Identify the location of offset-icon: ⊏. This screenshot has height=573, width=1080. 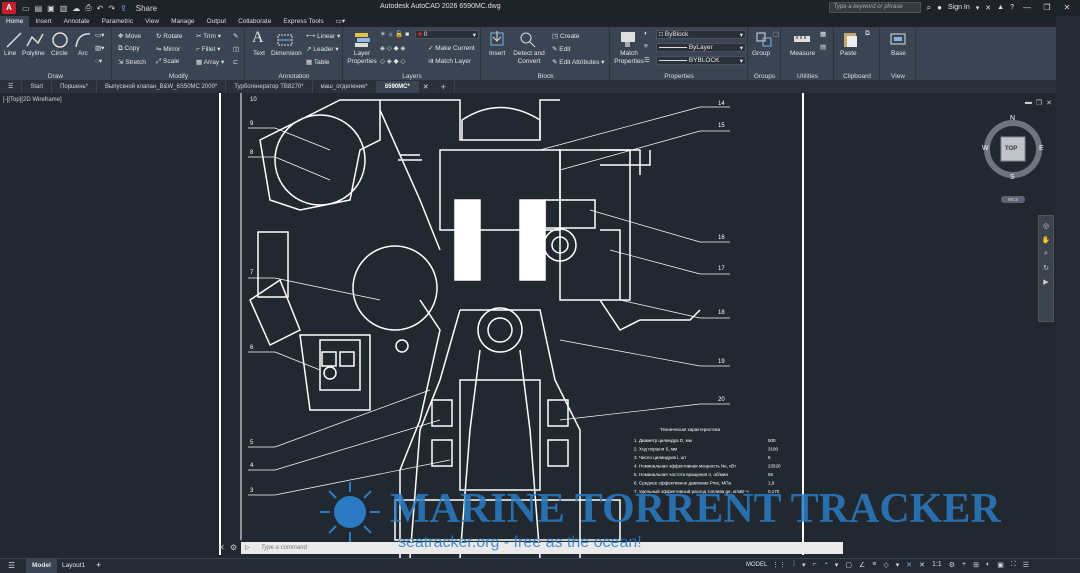
(235, 62).